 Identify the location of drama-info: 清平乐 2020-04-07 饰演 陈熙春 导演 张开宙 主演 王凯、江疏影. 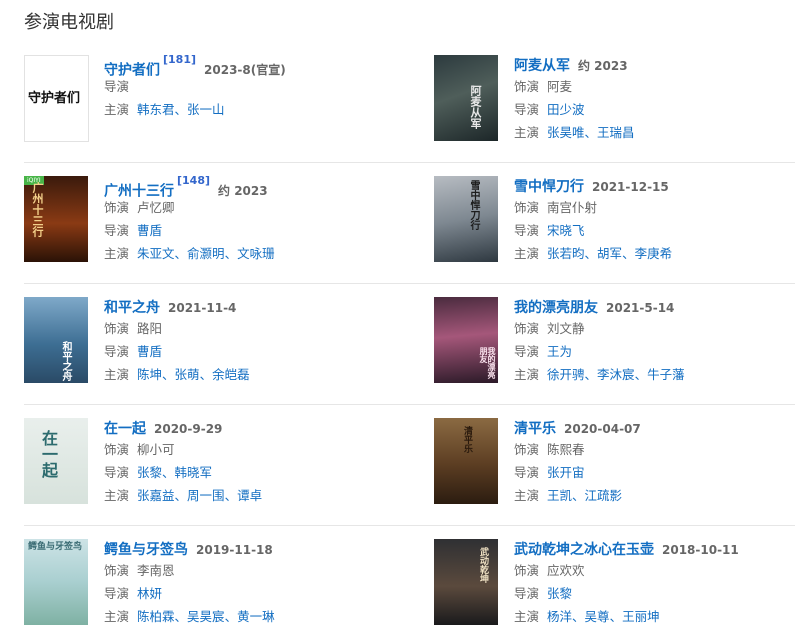
(654, 462).